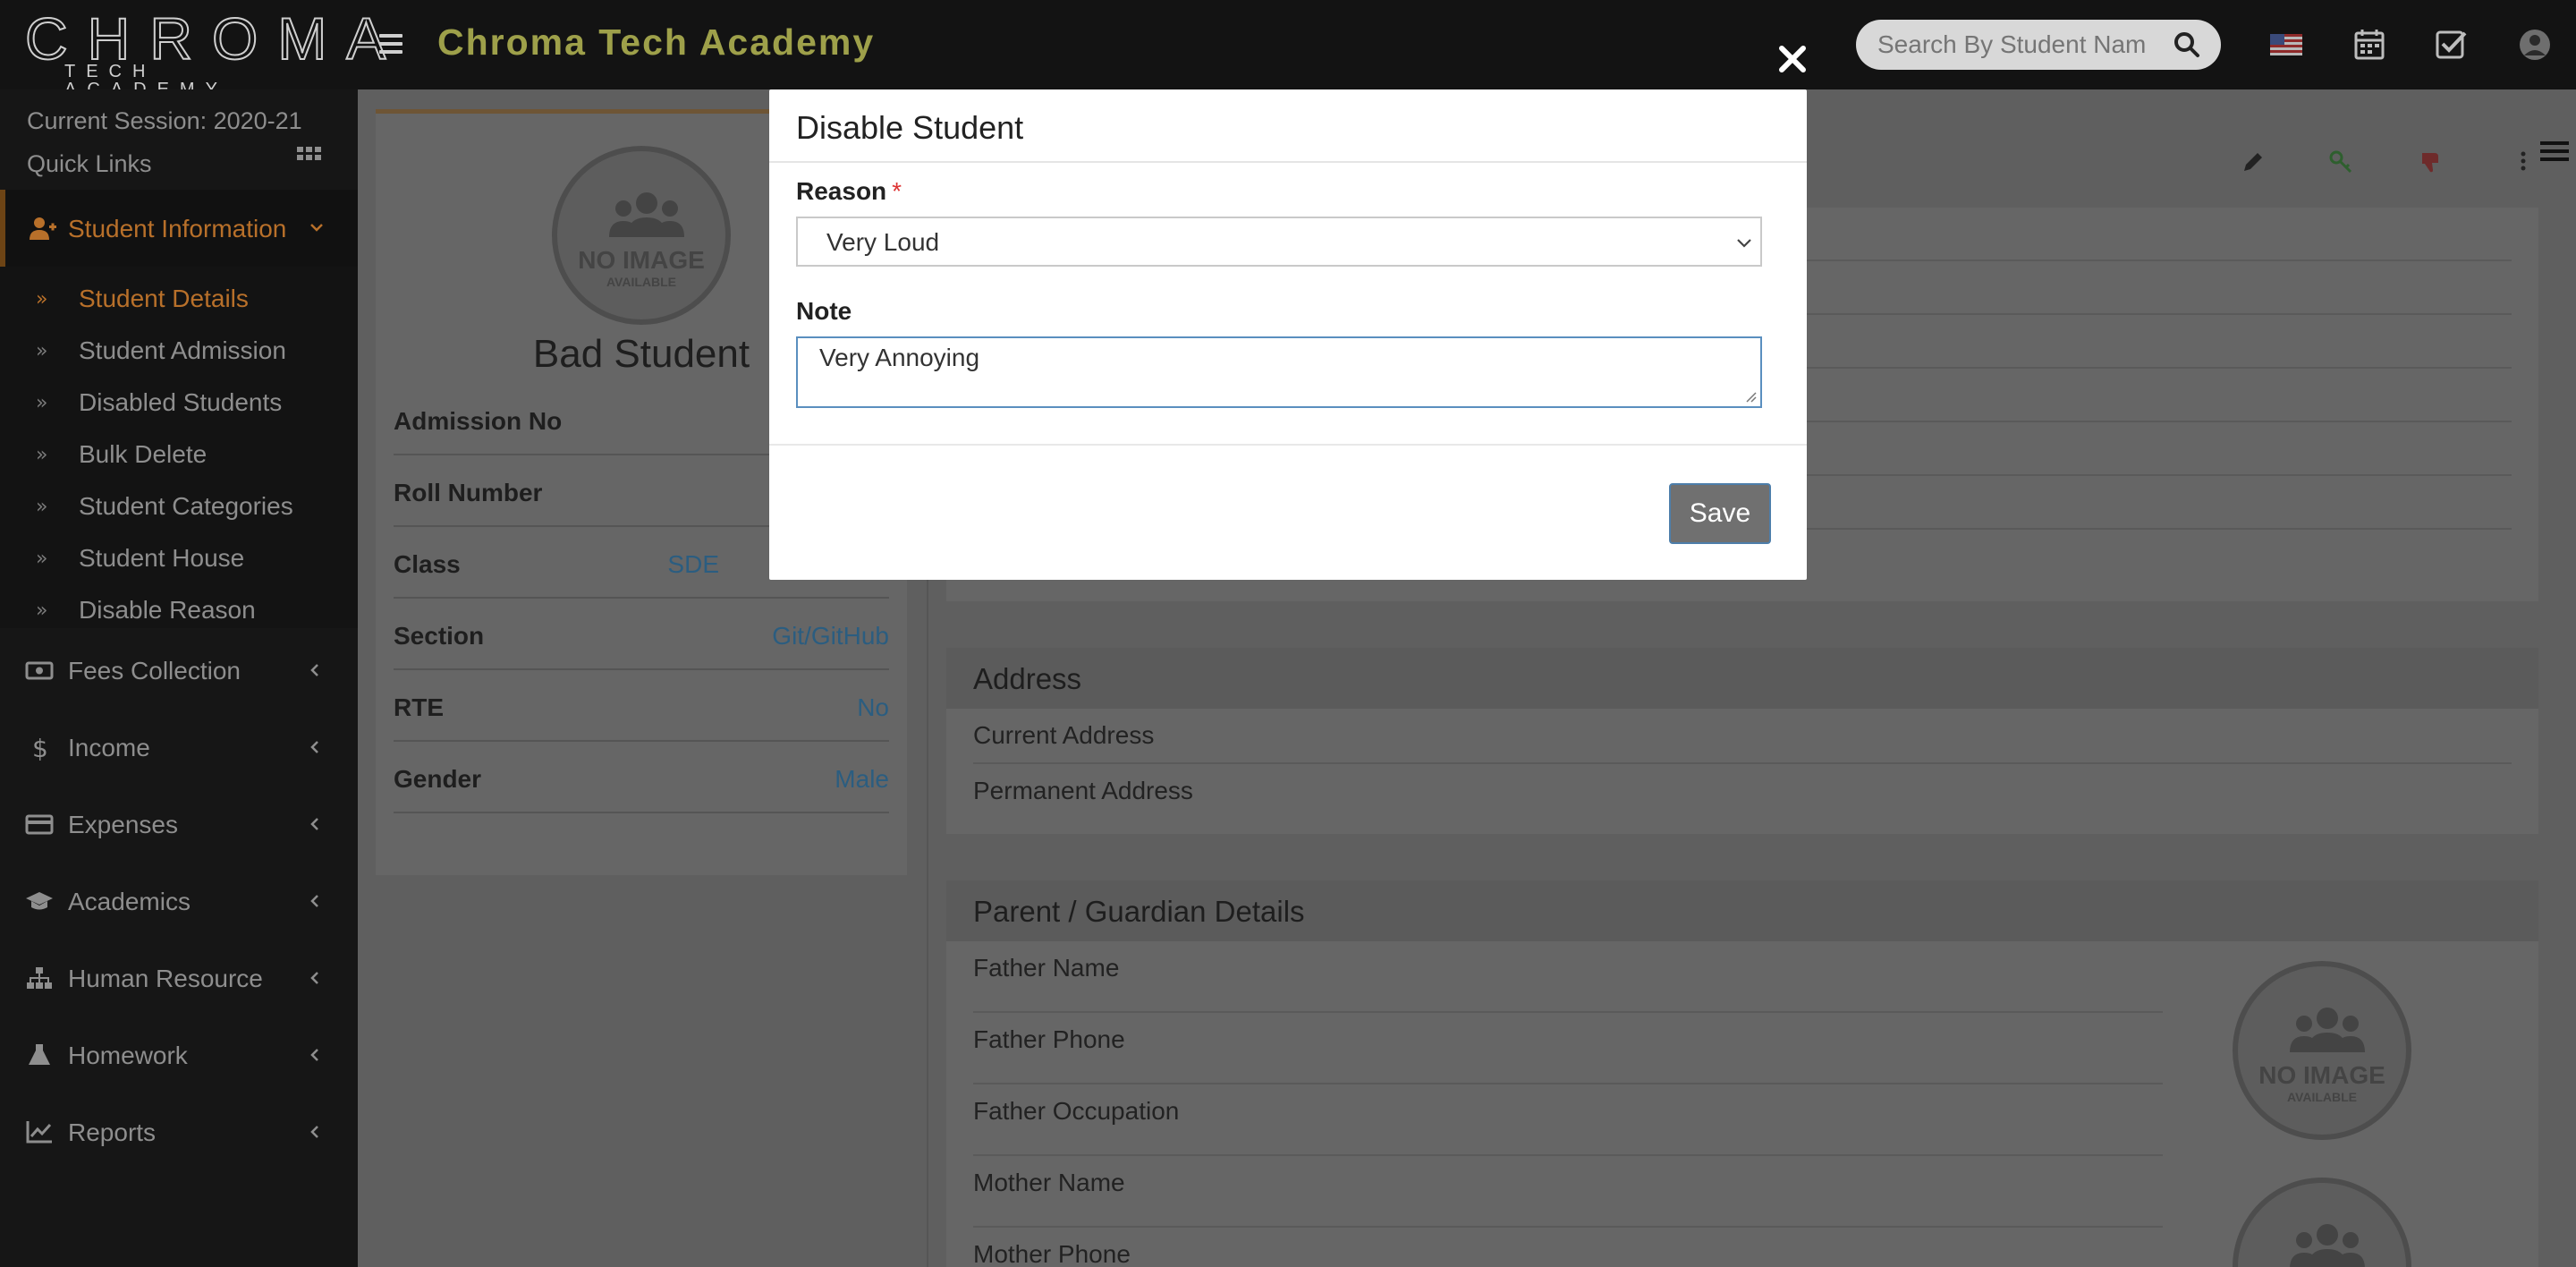  Describe the element at coordinates (1049, 1182) in the screenshot. I see `row-label: Mother Name` at that location.